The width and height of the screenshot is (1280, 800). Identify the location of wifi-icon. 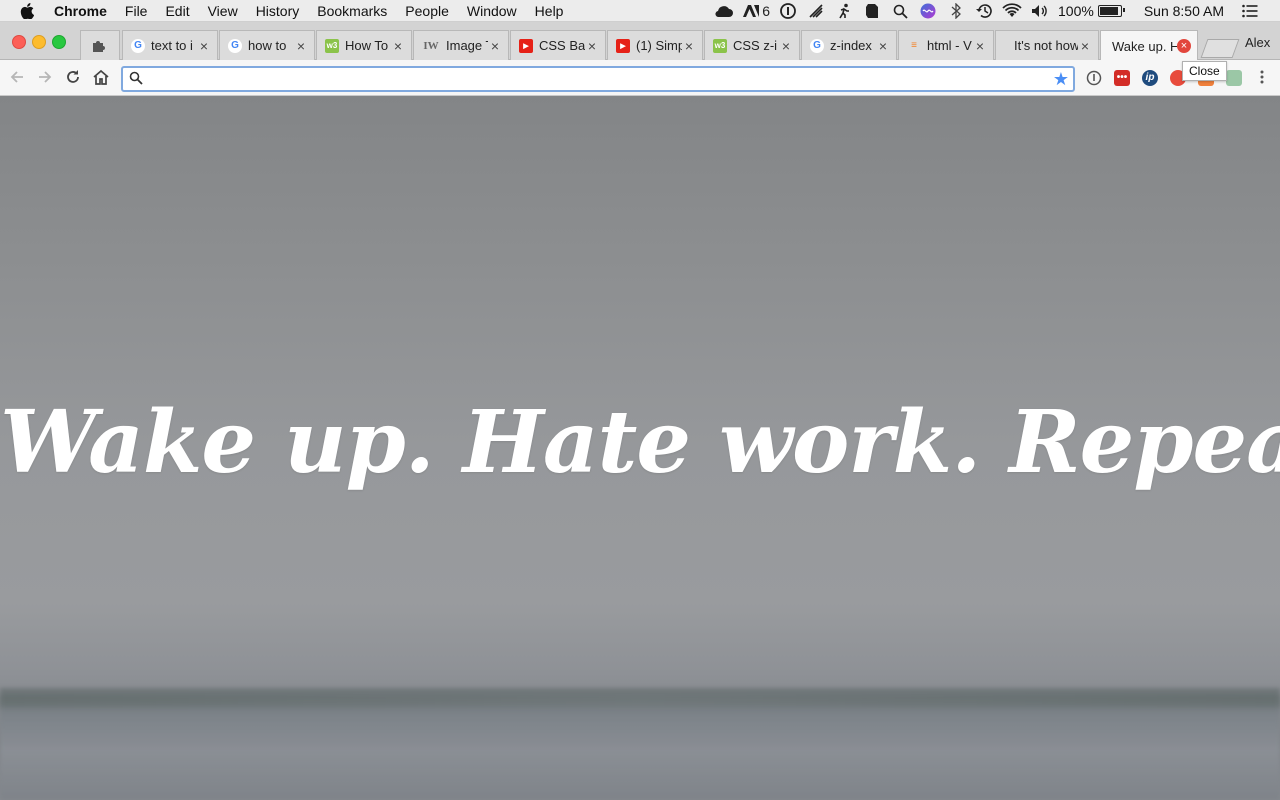
(1012, 11).